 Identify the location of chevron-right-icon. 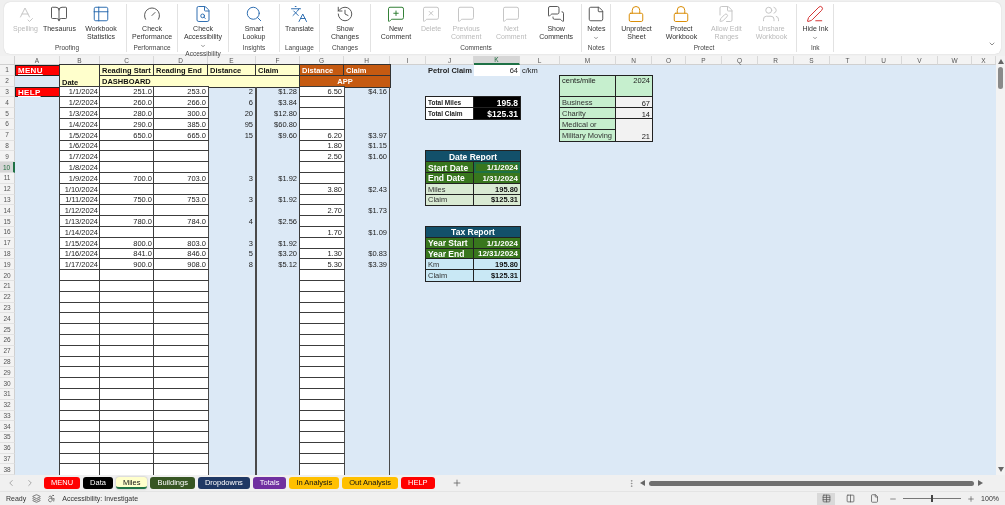
(30, 483).